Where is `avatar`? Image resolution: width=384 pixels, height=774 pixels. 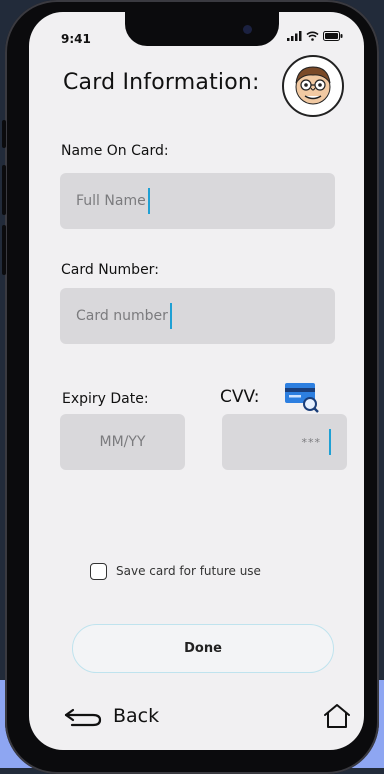
avatar is located at coordinates (313, 86).